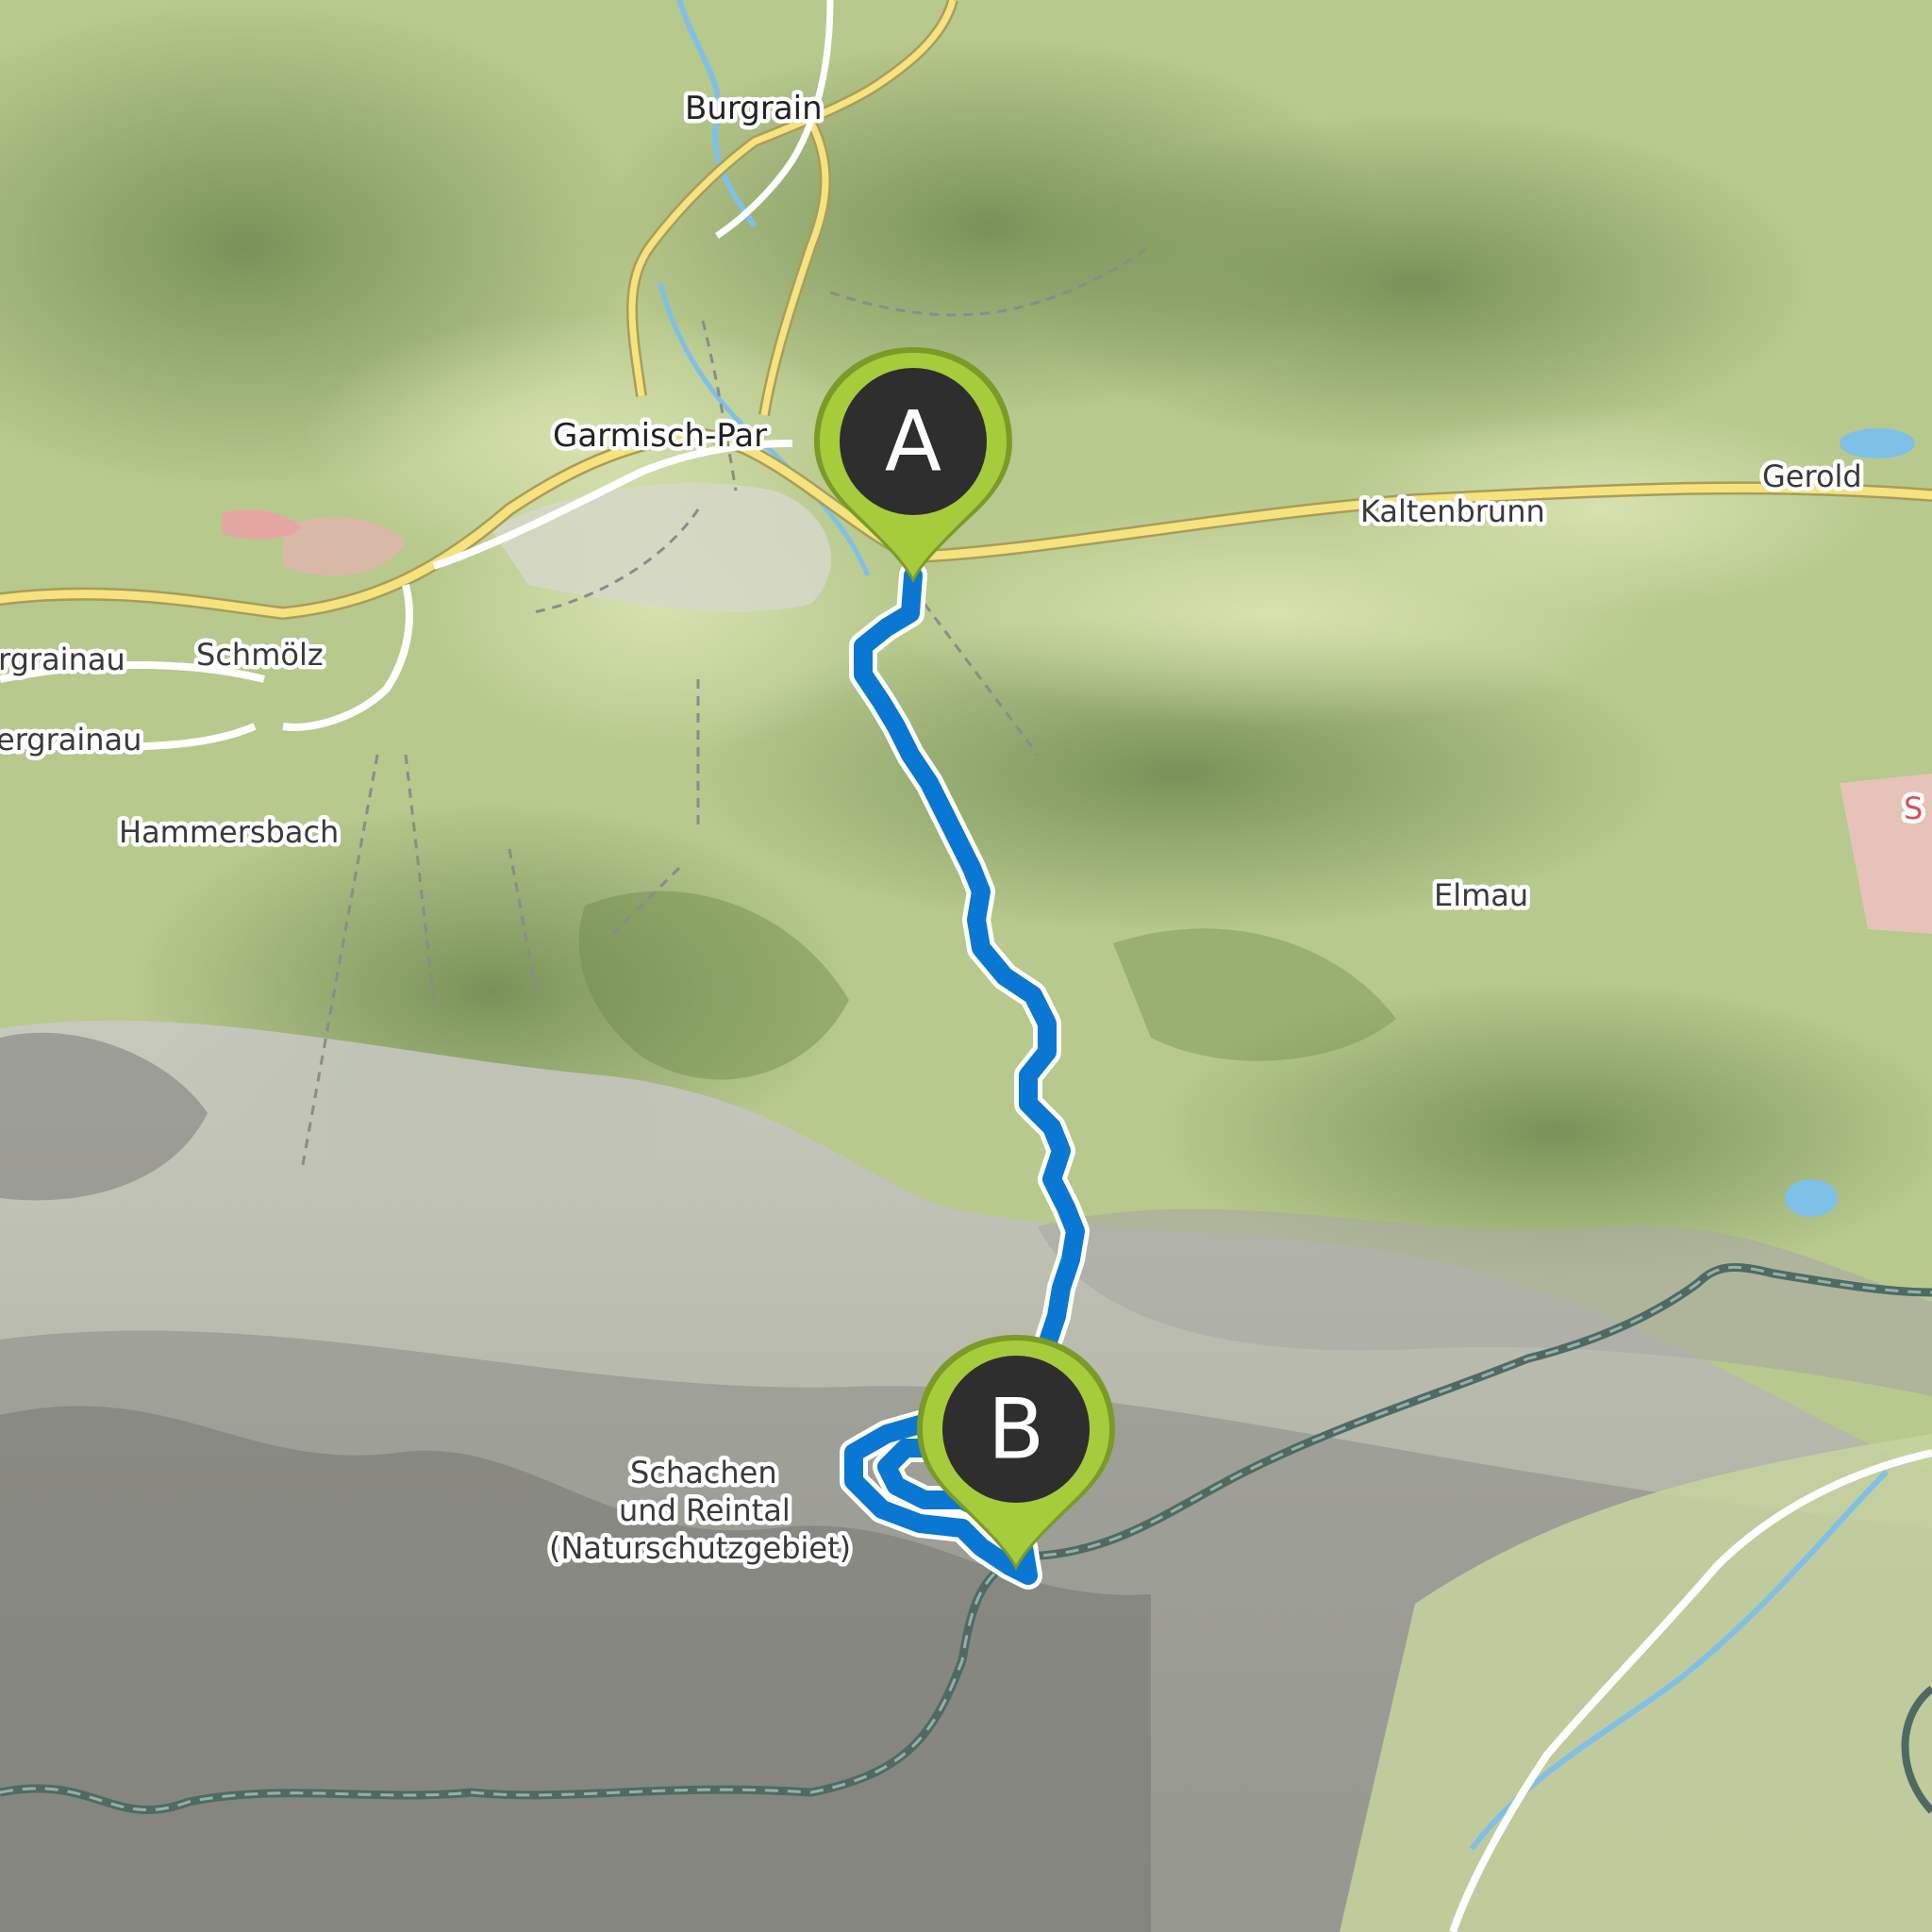  Describe the element at coordinates (754, 109) in the screenshot. I see `place-label-burgrain: Burgrain` at that location.